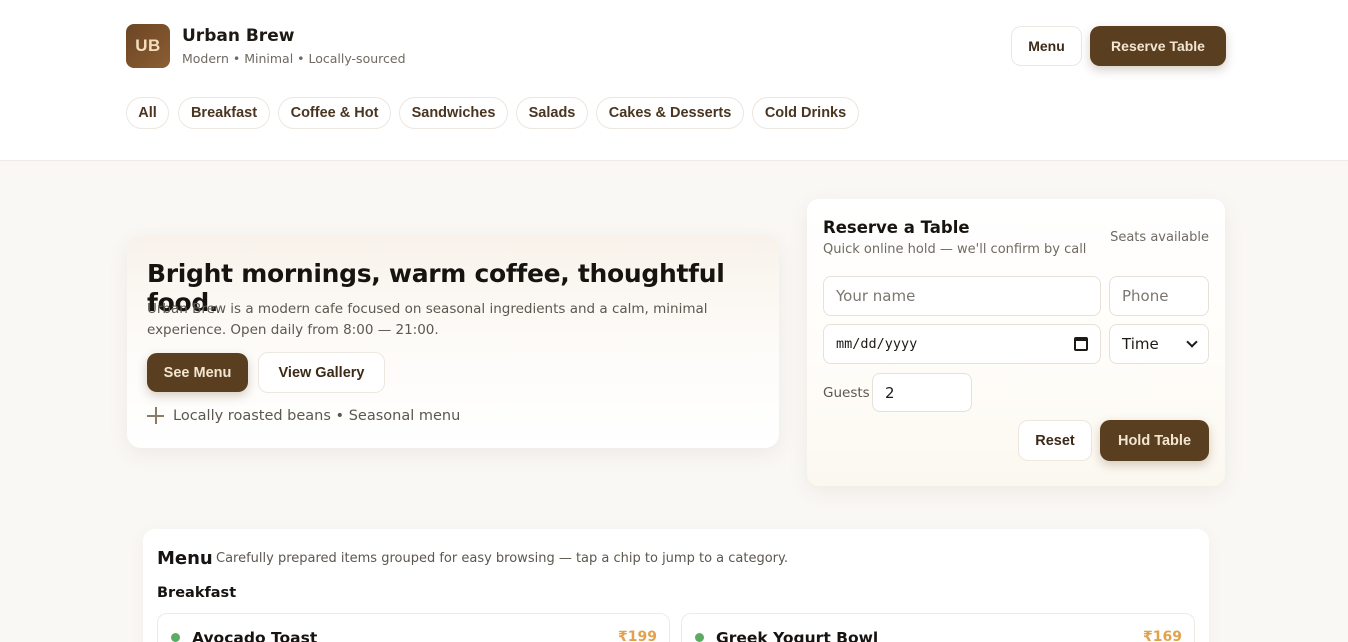 The height and width of the screenshot is (642, 1348). Describe the element at coordinates (321, 372) in the screenshot. I see `view-gallery-button: View Gallery` at that location.